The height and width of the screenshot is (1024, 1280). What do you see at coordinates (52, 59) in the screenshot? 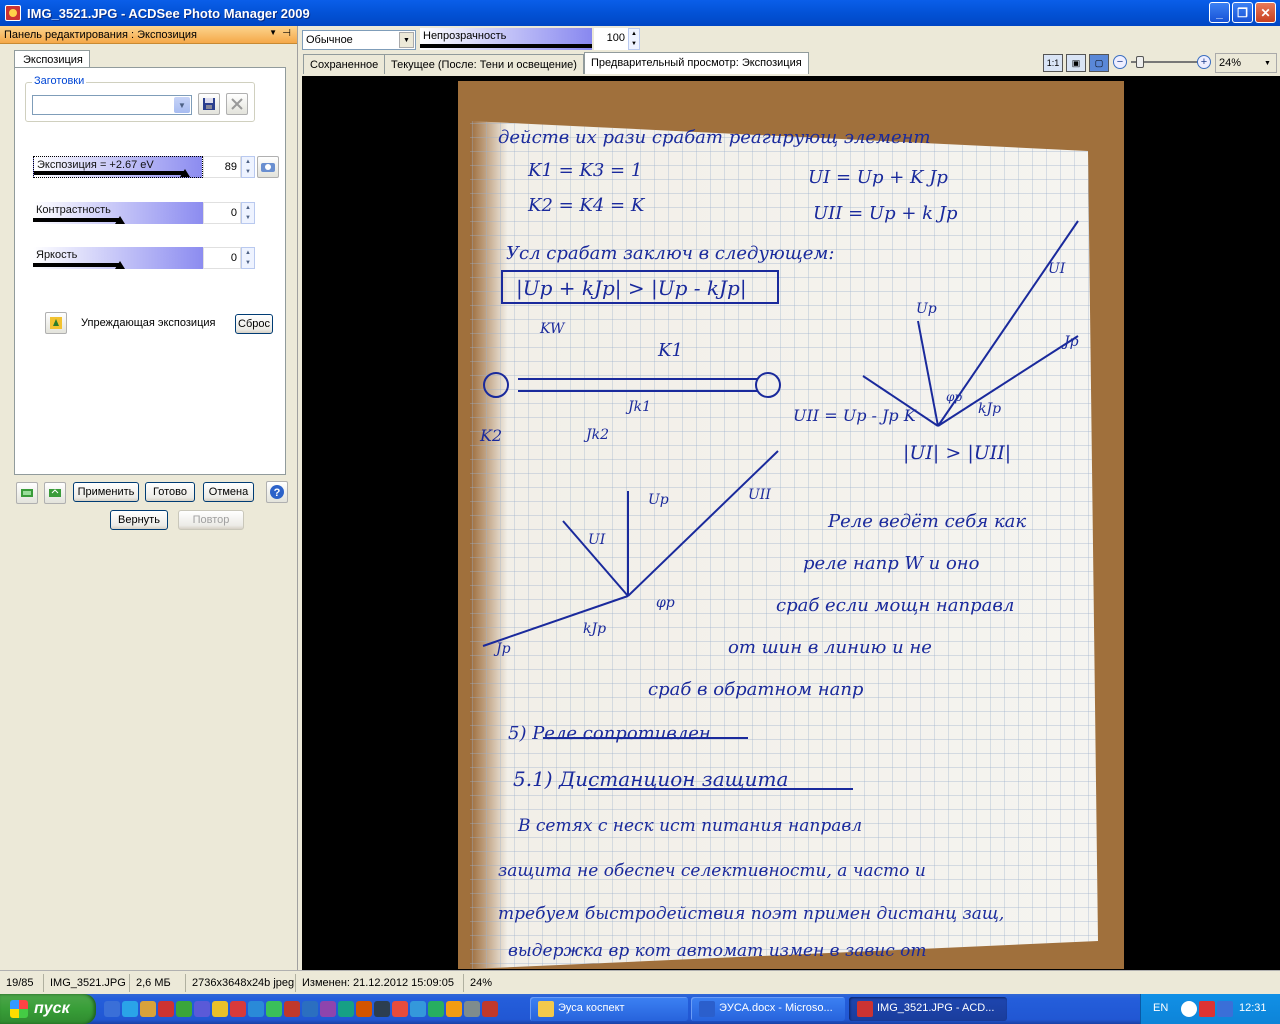
I see `tab-exposure: Экспозиция` at bounding box center [52, 59].